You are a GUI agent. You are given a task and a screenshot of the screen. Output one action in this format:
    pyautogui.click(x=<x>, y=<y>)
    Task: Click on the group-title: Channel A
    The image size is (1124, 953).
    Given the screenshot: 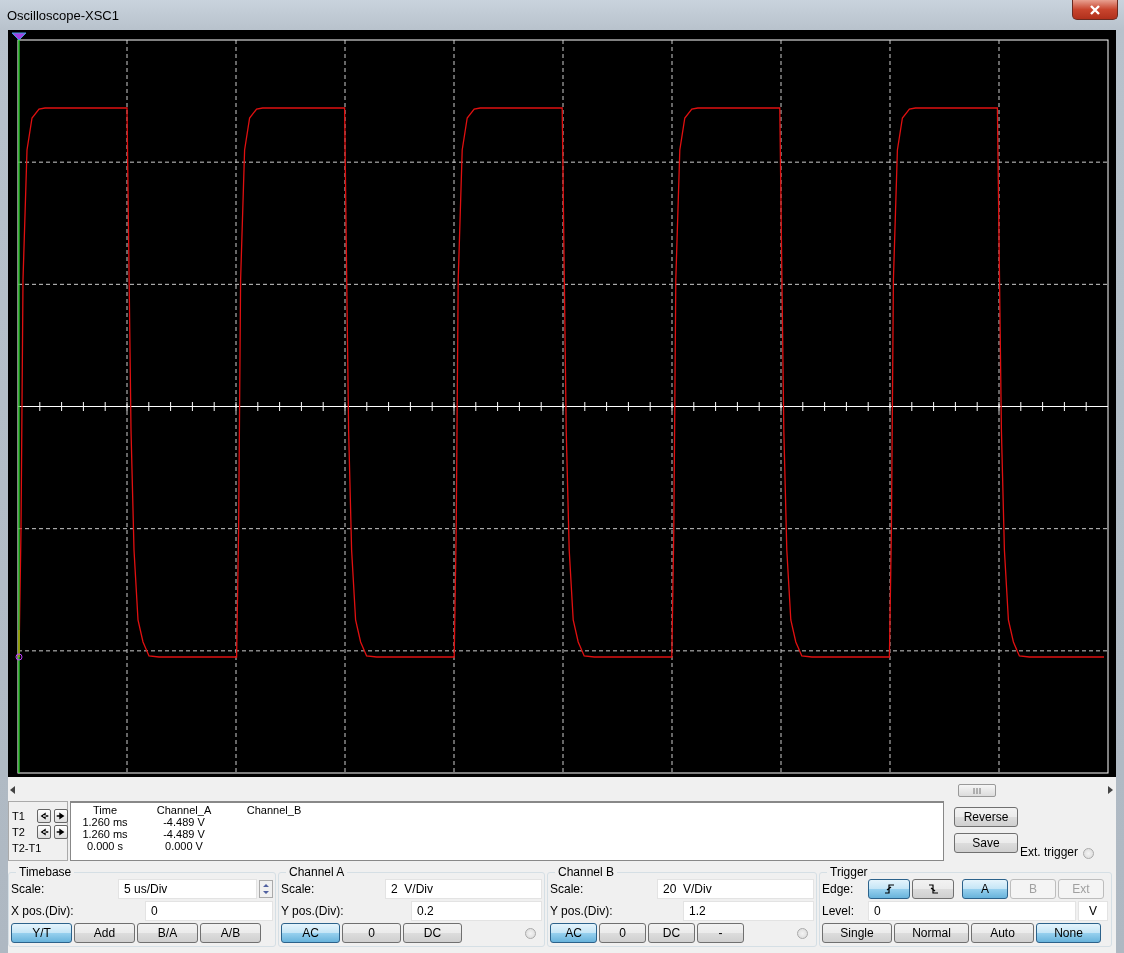 What is the action you would take?
    pyautogui.click(x=317, y=872)
    